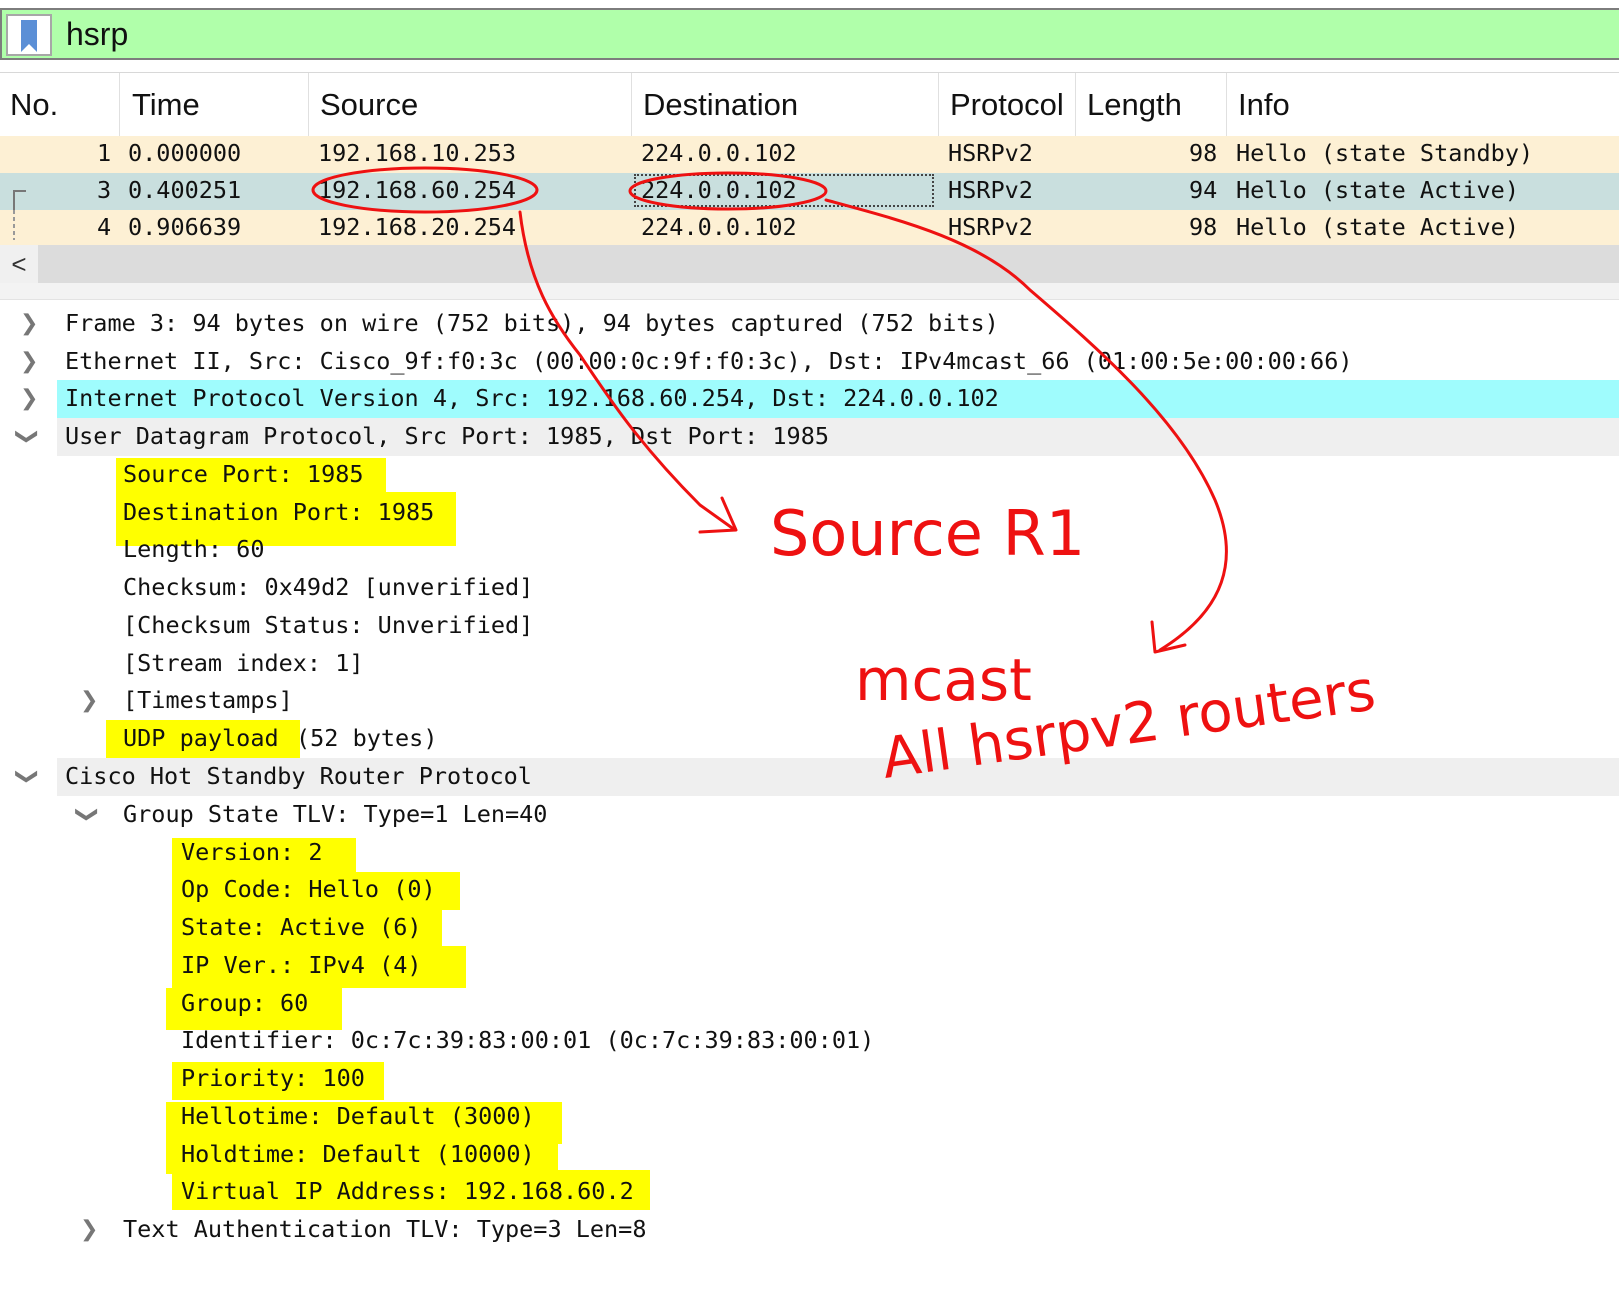 The width and height of the screenshot is (1619, 1300). I want to click on destination-circle, so click(728, 191).